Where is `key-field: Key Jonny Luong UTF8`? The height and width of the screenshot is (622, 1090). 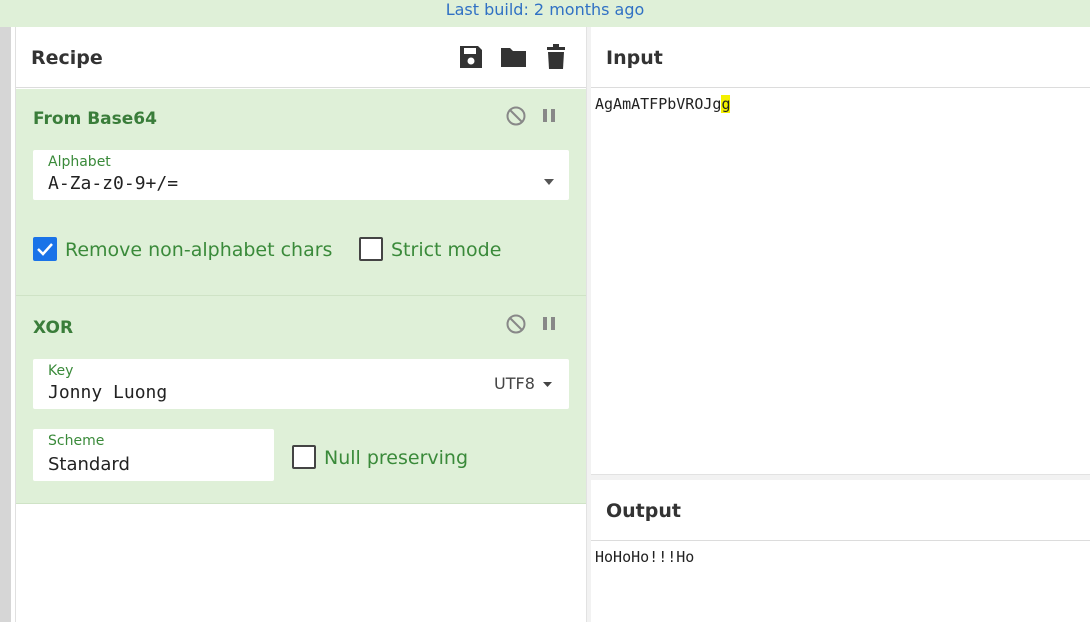
key-field: Key Jonny Luong UTF8 is located at coordinates (301, 384).